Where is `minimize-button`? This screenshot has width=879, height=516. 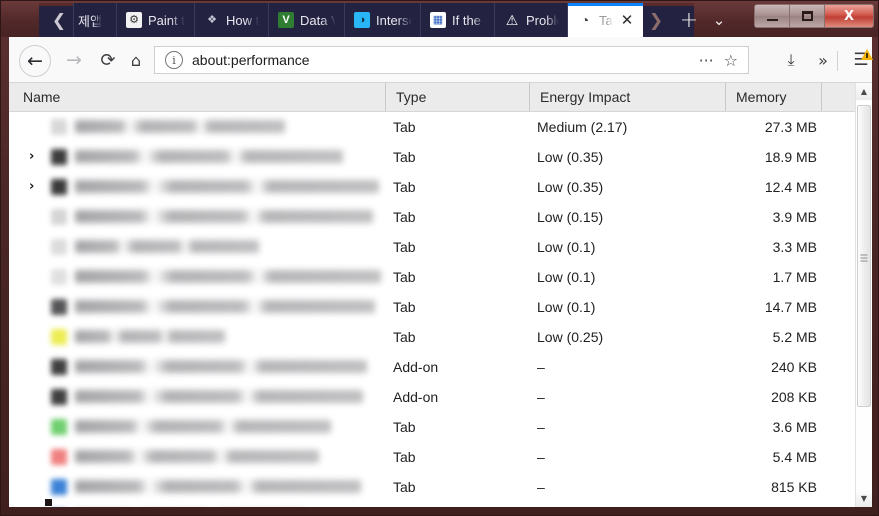
minimize-button is located at coordinates (772, 16).